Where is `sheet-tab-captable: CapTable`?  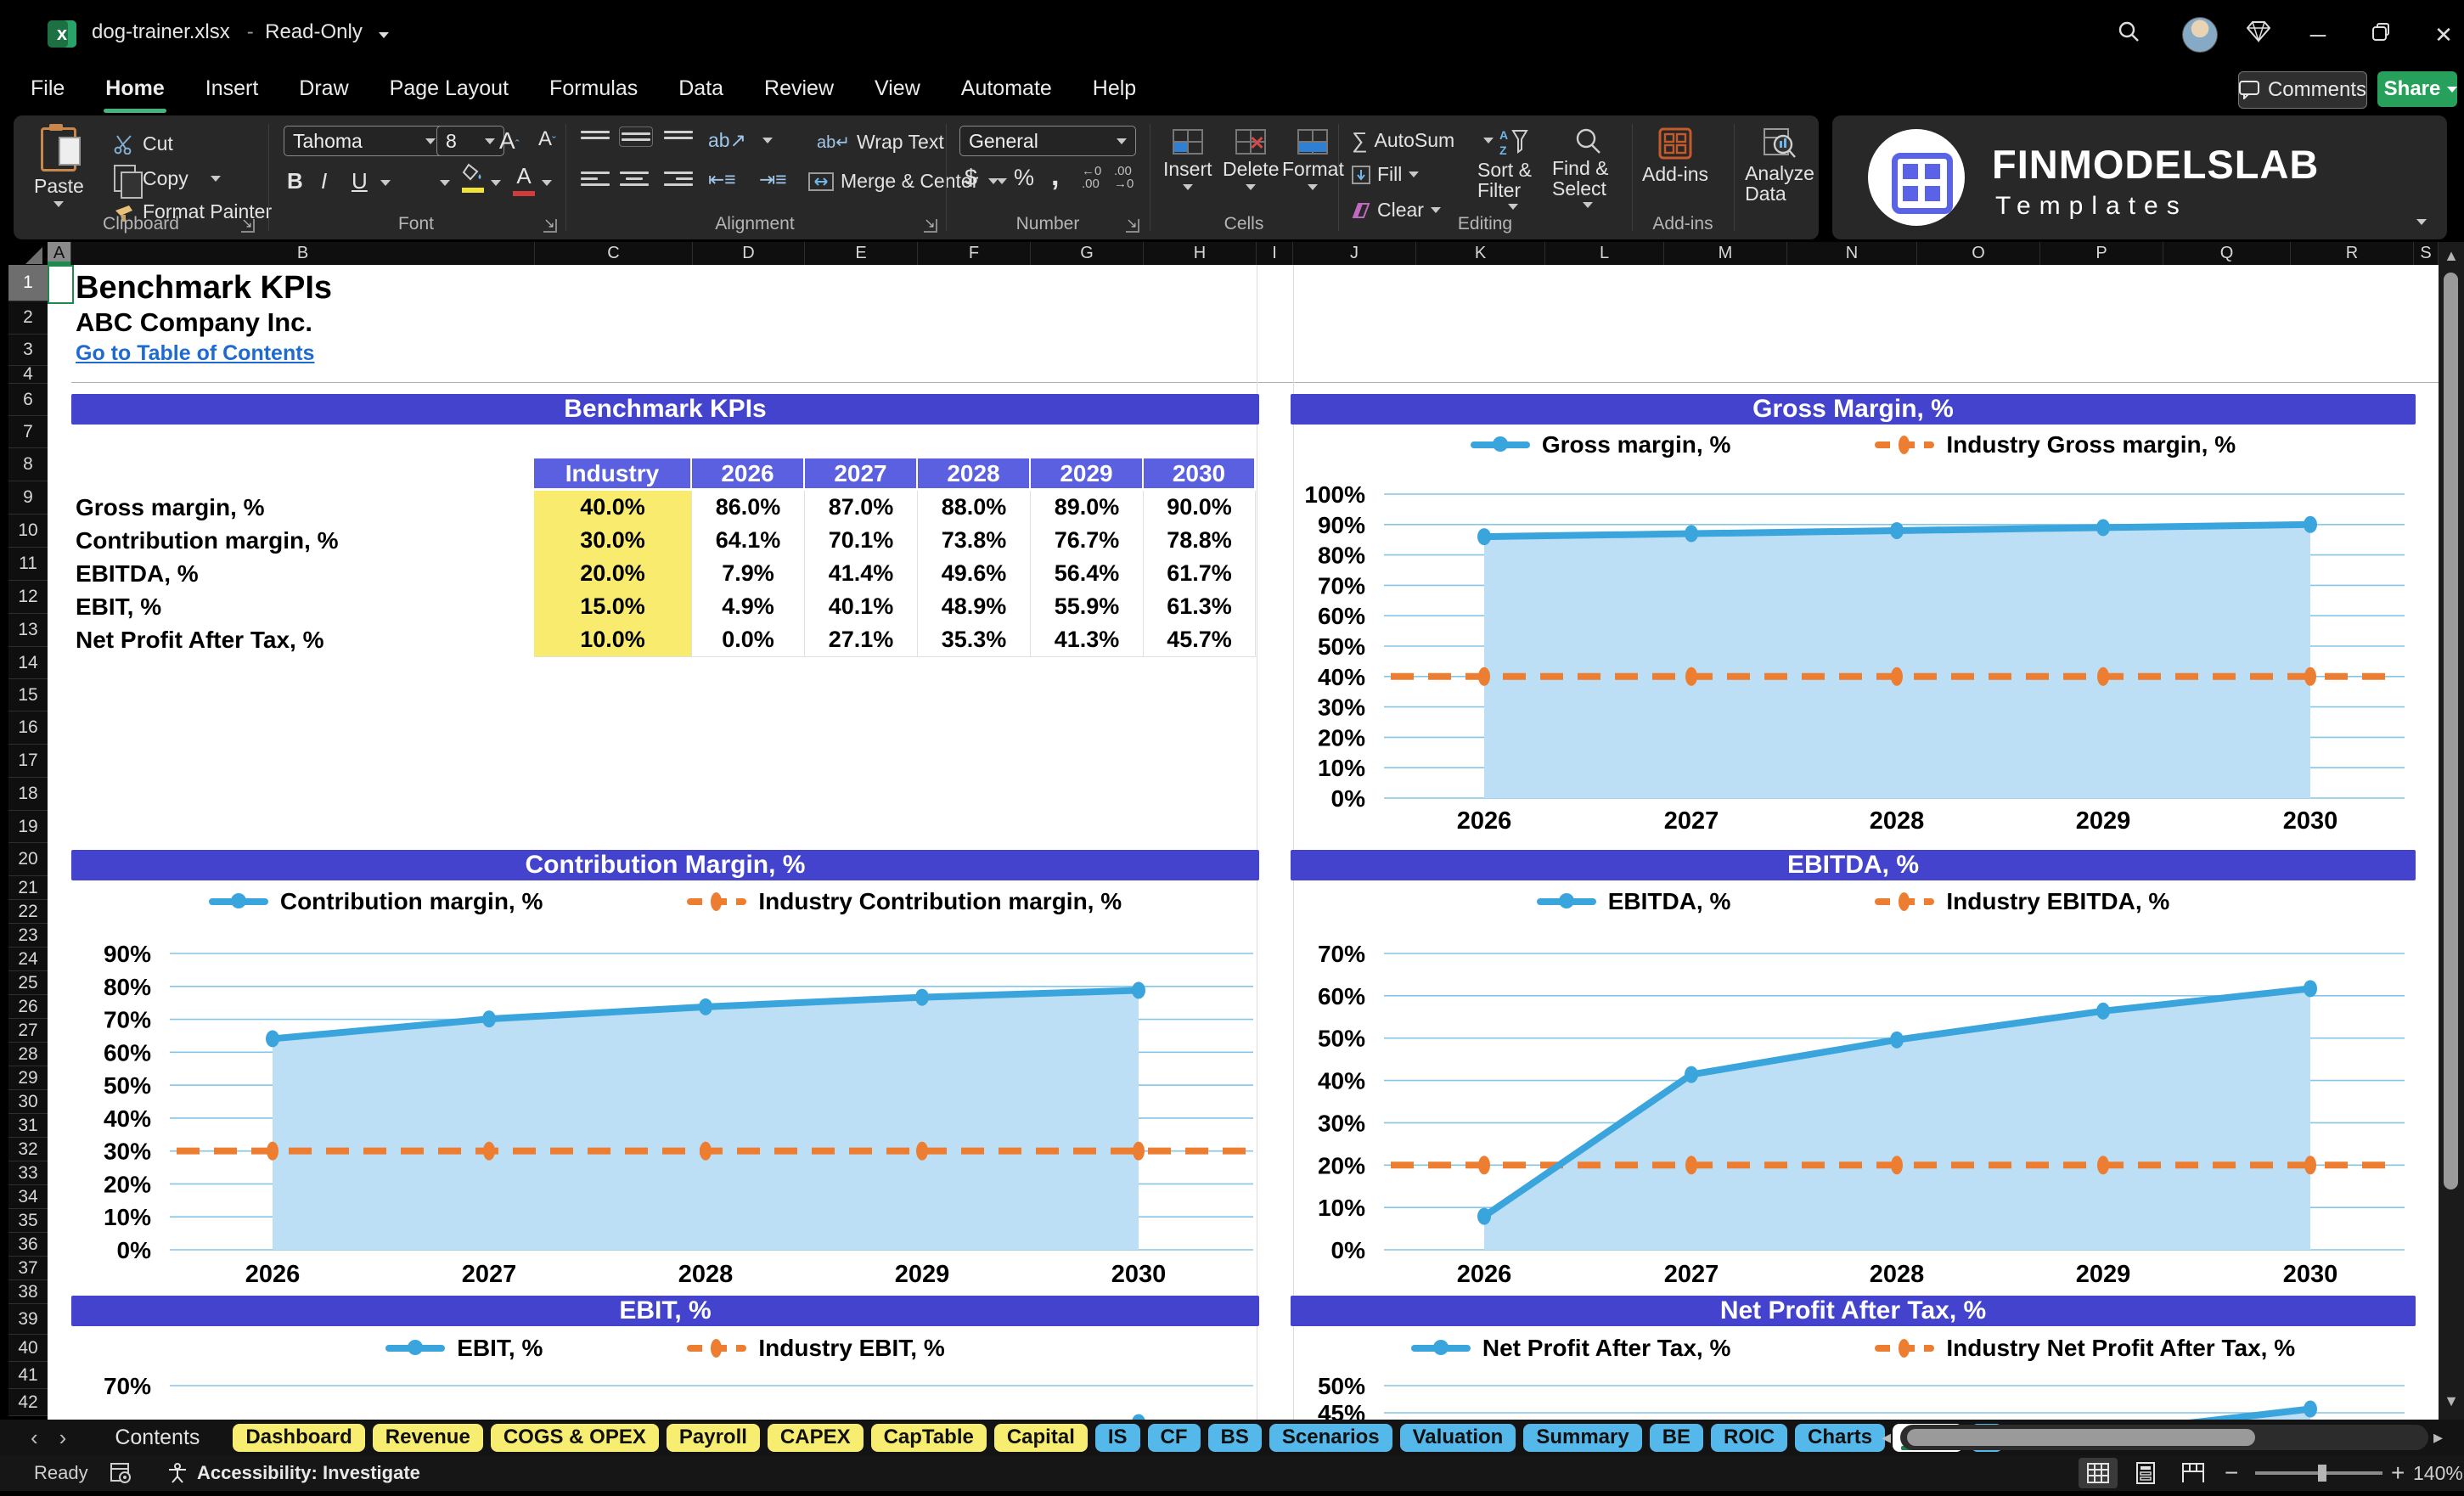 sheet-tab-captable: CapTable is located at coordinates (928, 1437).